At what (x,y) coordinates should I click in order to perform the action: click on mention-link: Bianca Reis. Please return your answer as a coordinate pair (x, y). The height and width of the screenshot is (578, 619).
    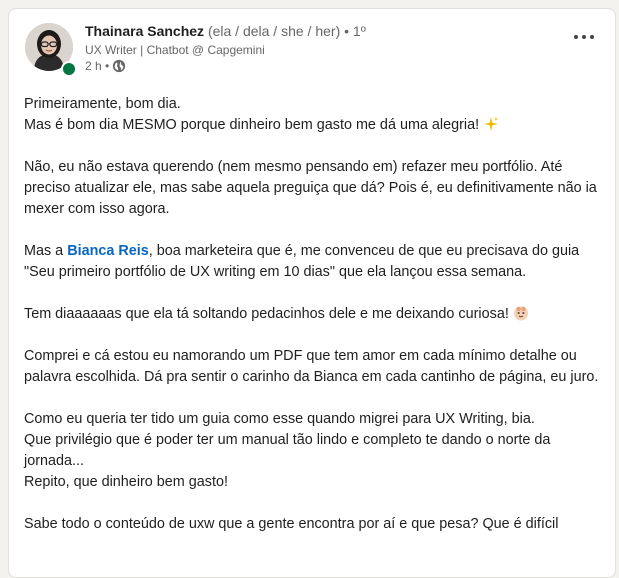
    Looking at the image, I should click on (108, 251).